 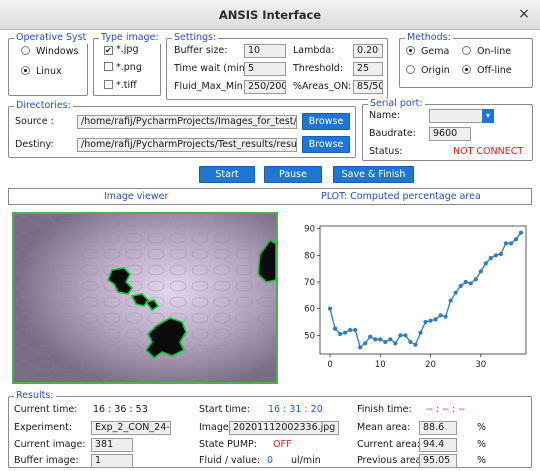 What do you see at coordinates (25, 70) in the screenshot?
I see `radio-linux` at bounding box center [25, 70].